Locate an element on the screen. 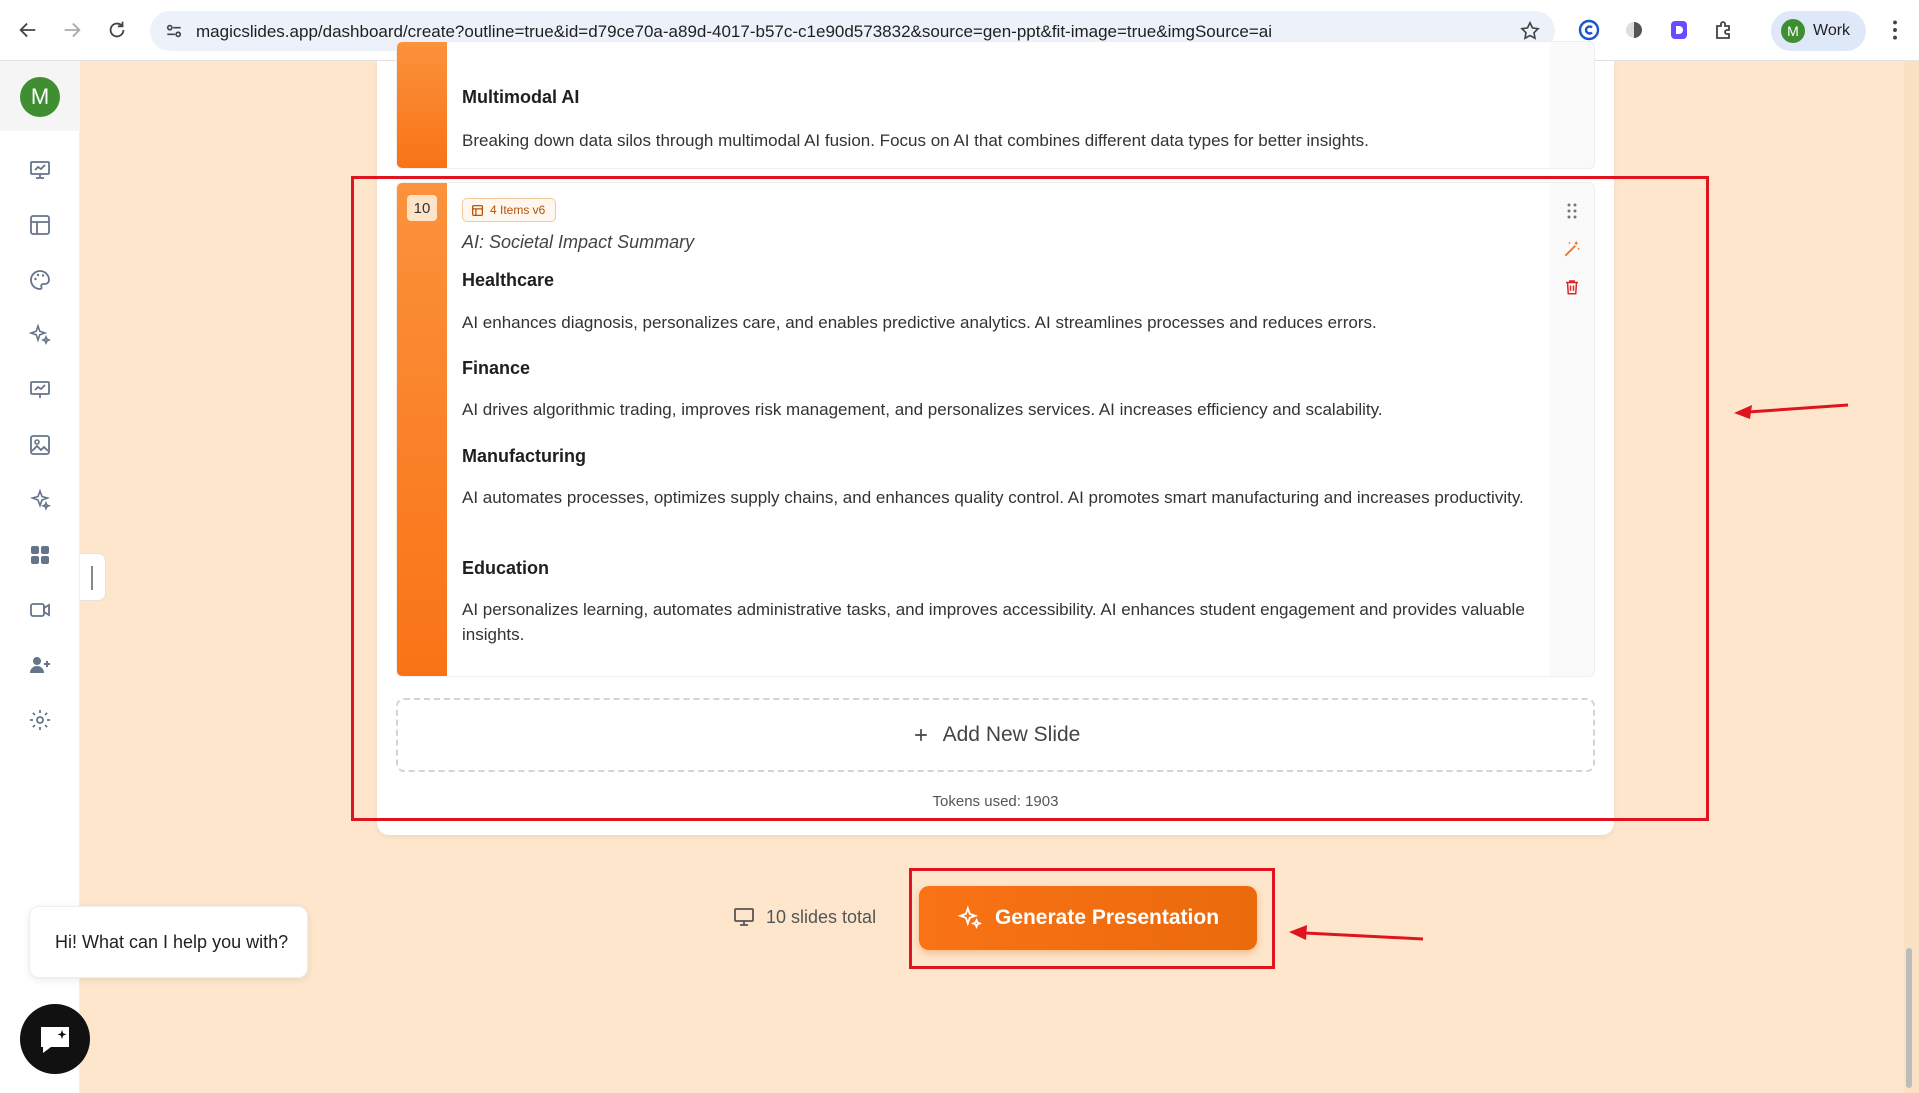  user-avatar: M is located at coordinates (40, 97).